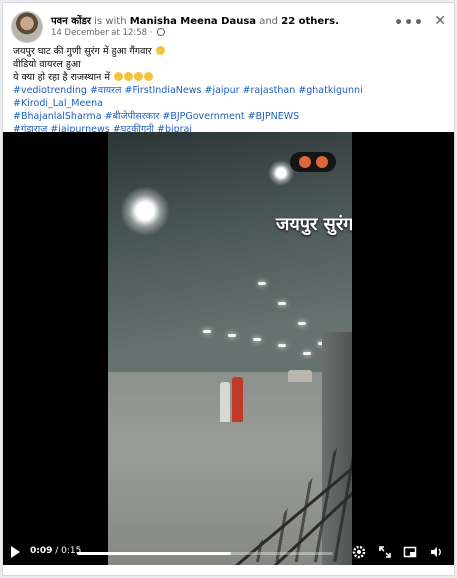 The height and width of the screenshot is (578, 457). What do you see at coordinates (314, 224) in the screenshot?
I see `video-overlay-title: जयपुर सुरंग` at bounding box center [314, 224].